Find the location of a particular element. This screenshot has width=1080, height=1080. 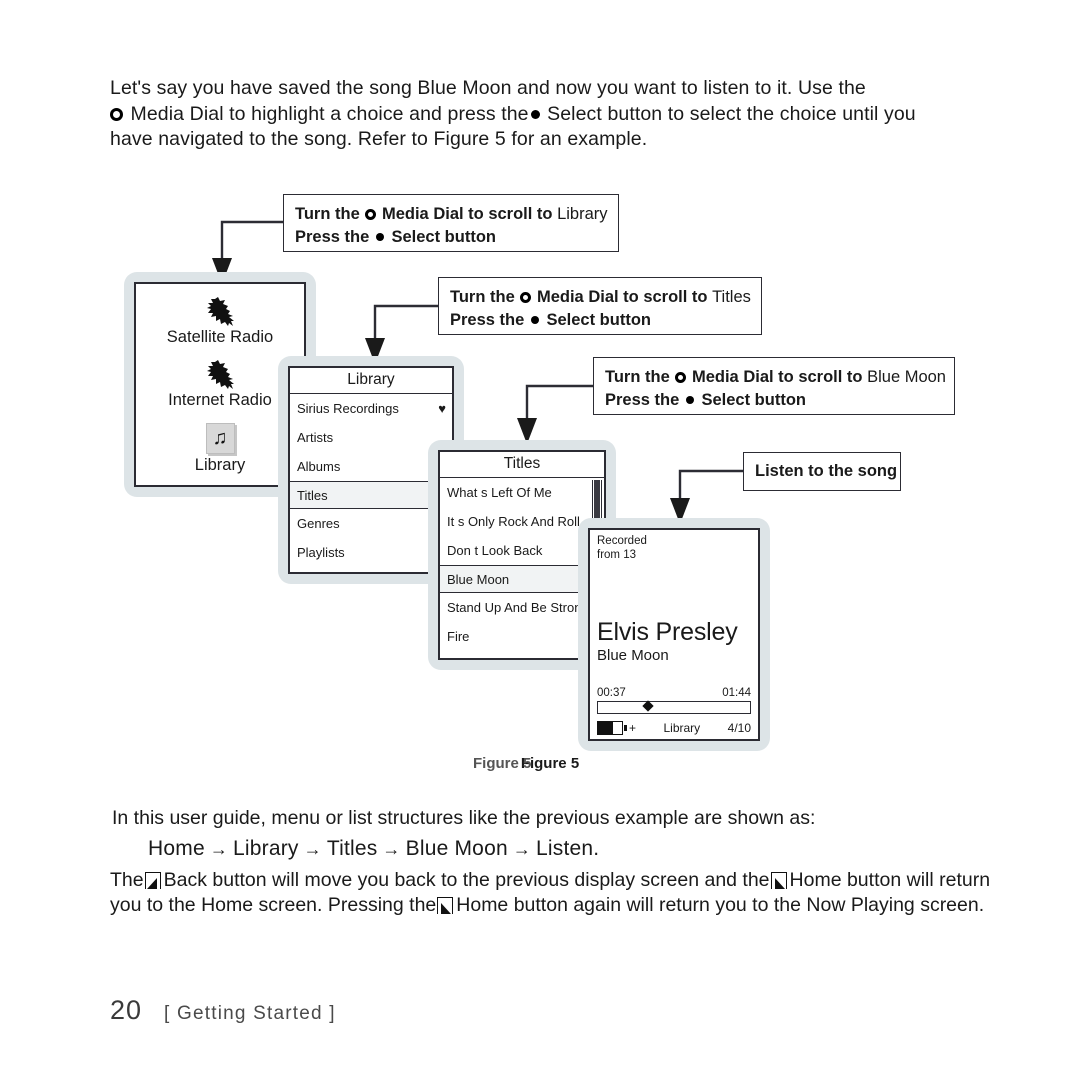

callout-listen-label: Listen to the song is located at coordinates (826, 470).